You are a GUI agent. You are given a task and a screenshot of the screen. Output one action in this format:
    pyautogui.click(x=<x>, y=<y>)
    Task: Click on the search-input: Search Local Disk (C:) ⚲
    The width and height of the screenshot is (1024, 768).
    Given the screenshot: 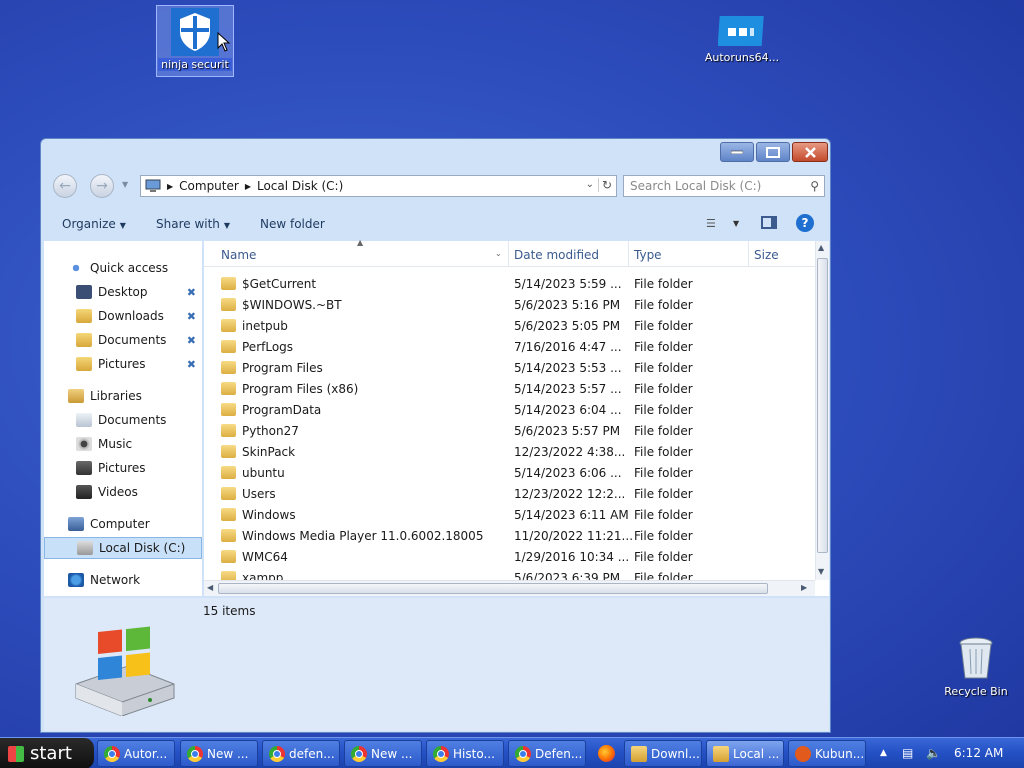 What is the action you would take?
    pyautogui.click(x=724, y=186)
    